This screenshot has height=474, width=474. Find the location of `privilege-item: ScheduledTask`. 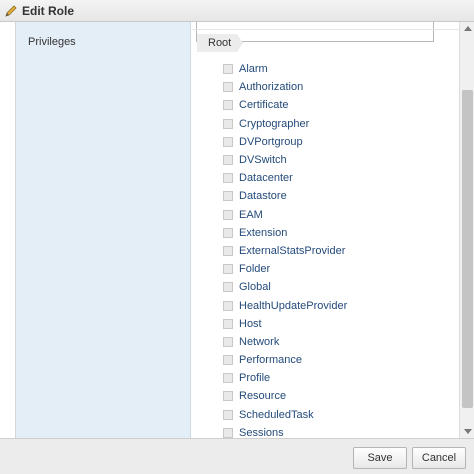

privilege-item: ScheduledTask is located at coordinates (285, 415).